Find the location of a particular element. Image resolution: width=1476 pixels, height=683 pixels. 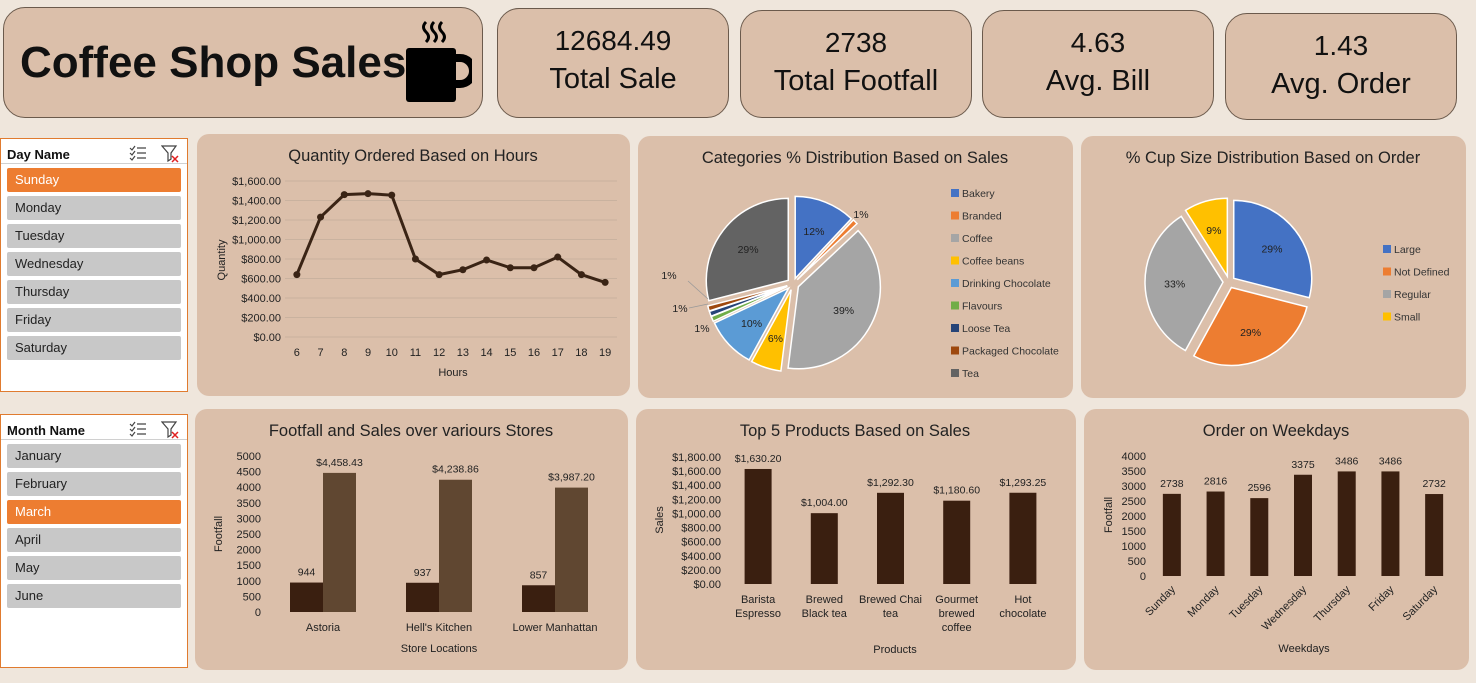

slicer-item-thursday: Thursday is located at coordinates (94, 292).